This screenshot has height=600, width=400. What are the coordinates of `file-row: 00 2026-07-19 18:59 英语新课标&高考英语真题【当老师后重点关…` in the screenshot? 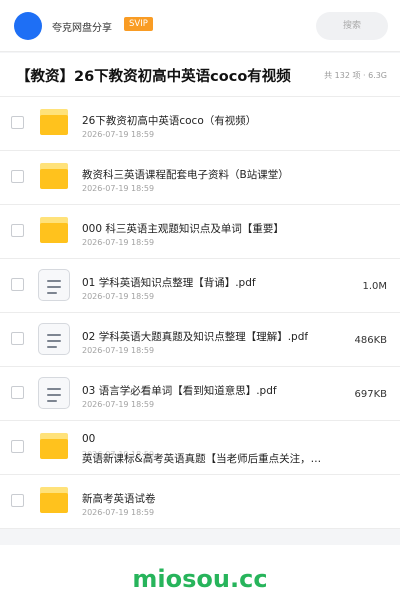 It's located at (200, 448).